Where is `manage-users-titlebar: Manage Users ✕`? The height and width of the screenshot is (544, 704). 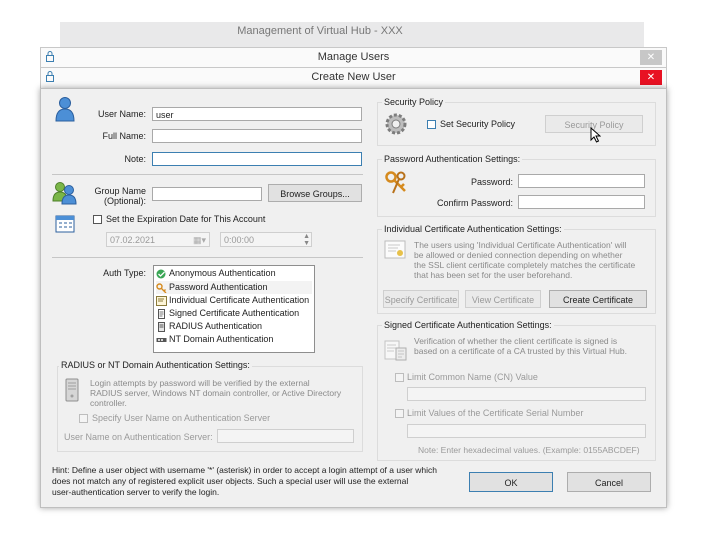 manage-users-titlebar: Manage Users ✕ is located at coordinates (353, 58).